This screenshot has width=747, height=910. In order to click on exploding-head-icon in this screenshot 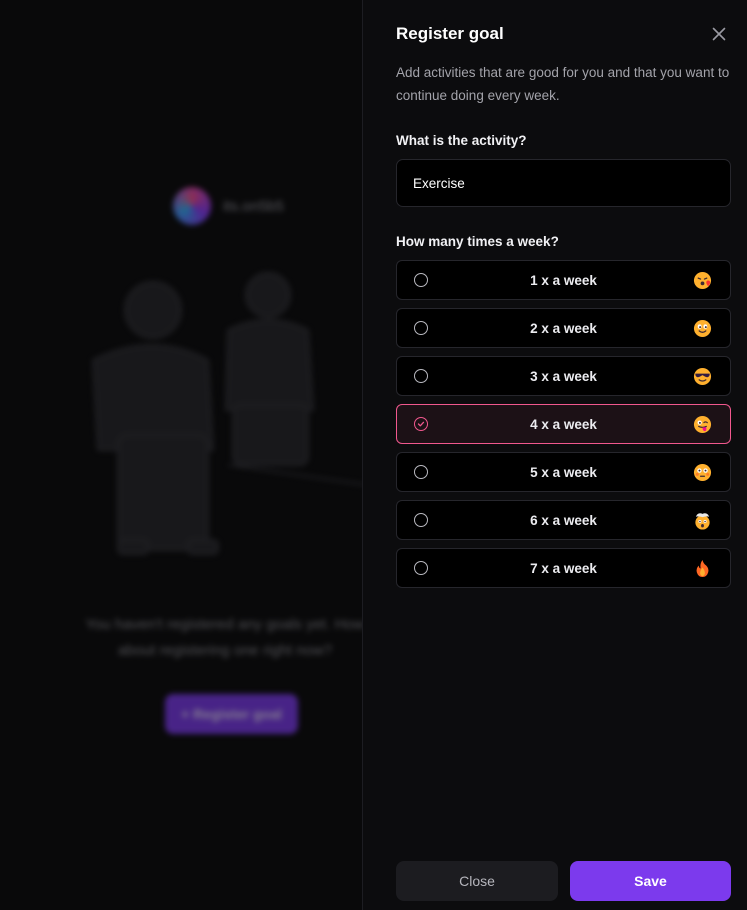, I will do `click(702, 521)`.